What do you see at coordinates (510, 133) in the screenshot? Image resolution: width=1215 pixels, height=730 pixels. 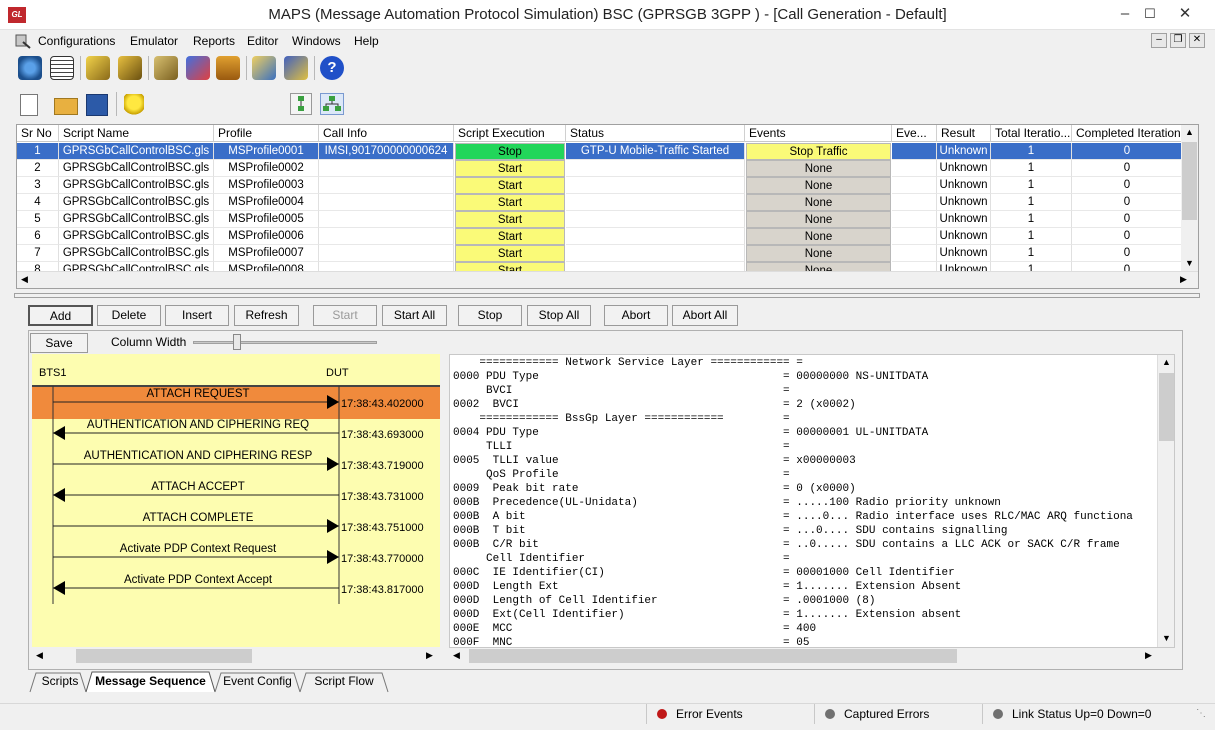 I see `column-header: Script Execution` at bounding box center [510, 133].